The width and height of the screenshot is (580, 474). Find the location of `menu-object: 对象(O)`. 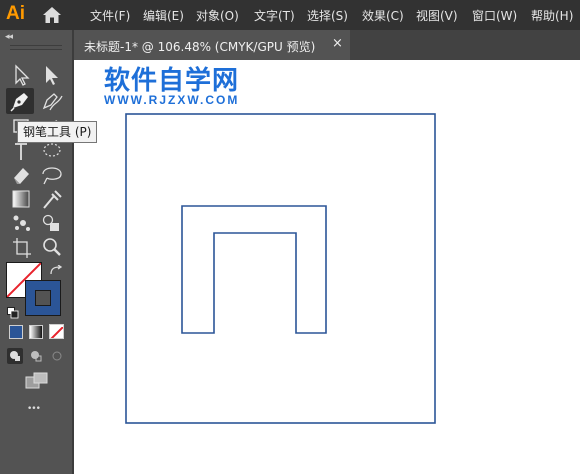

menu-object: 对象(O) is located at coordinates (217, 15).